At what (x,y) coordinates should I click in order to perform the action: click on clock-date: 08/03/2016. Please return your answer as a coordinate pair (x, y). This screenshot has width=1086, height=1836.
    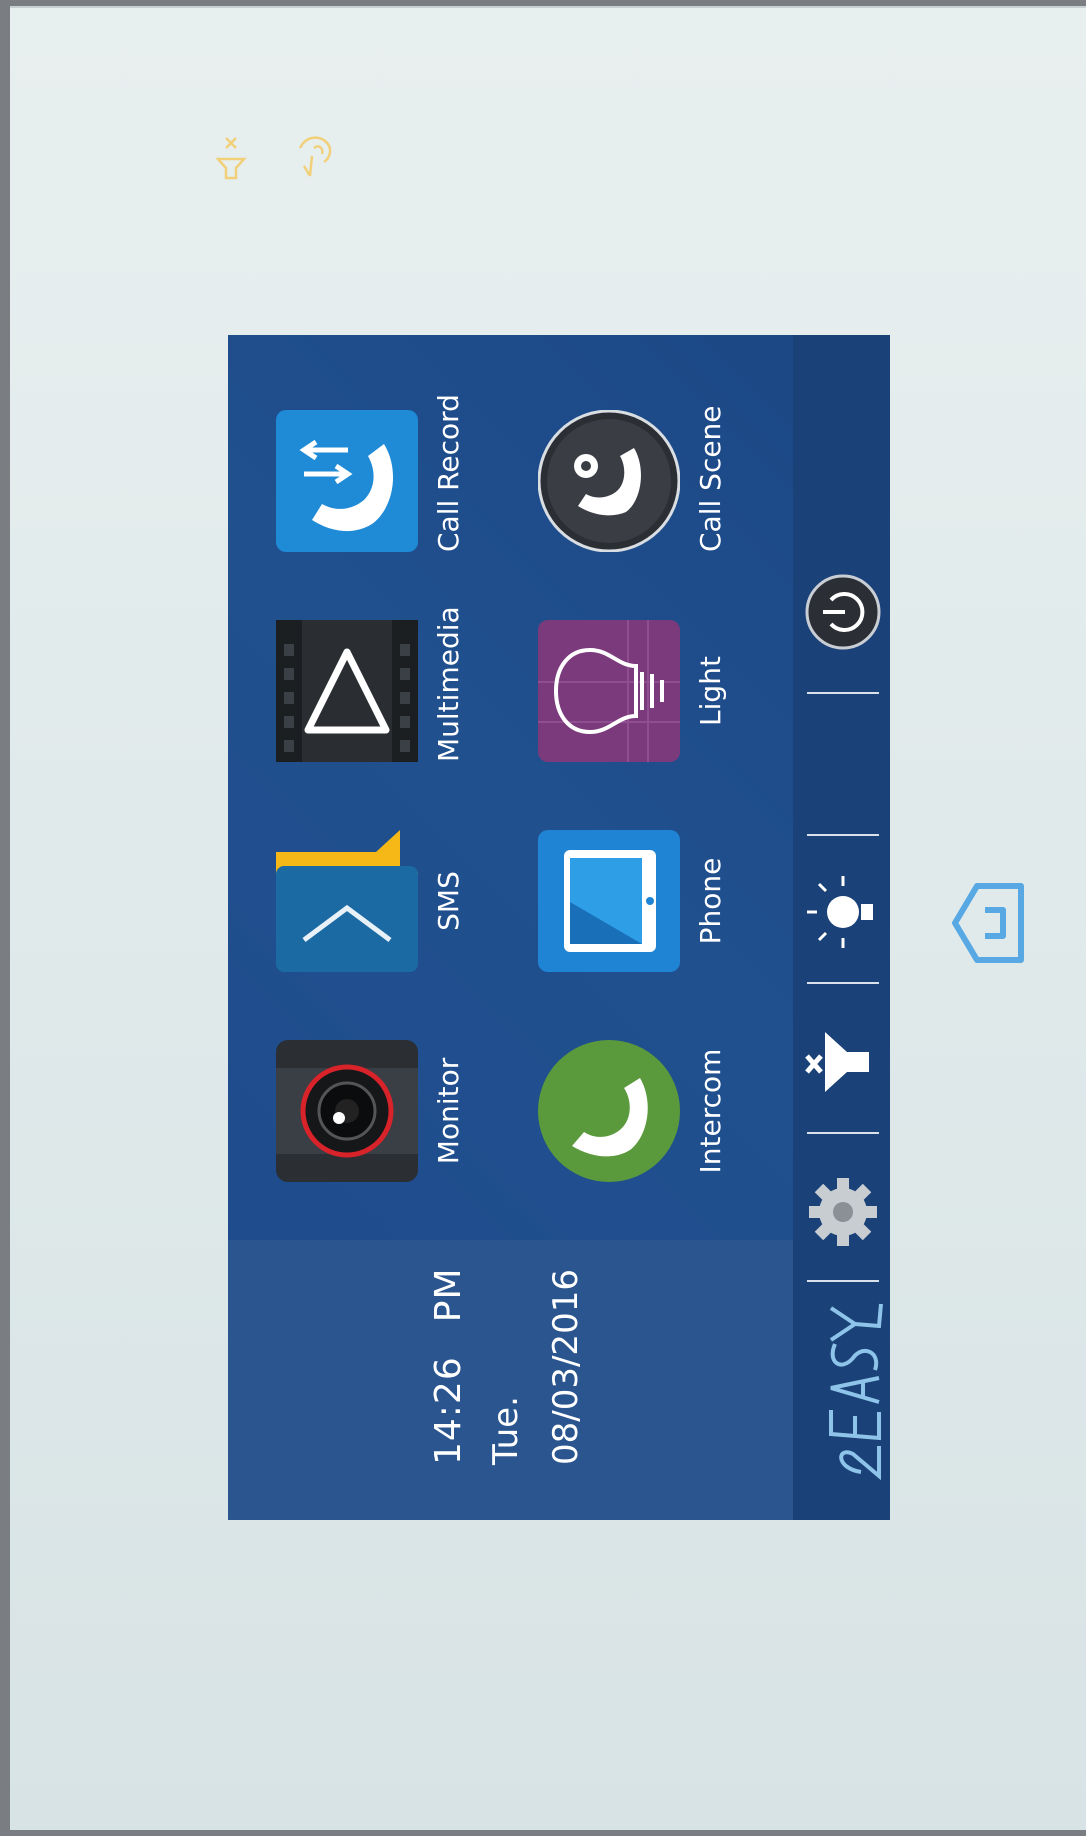
    Looking at the image, I should click on (566, 1367).